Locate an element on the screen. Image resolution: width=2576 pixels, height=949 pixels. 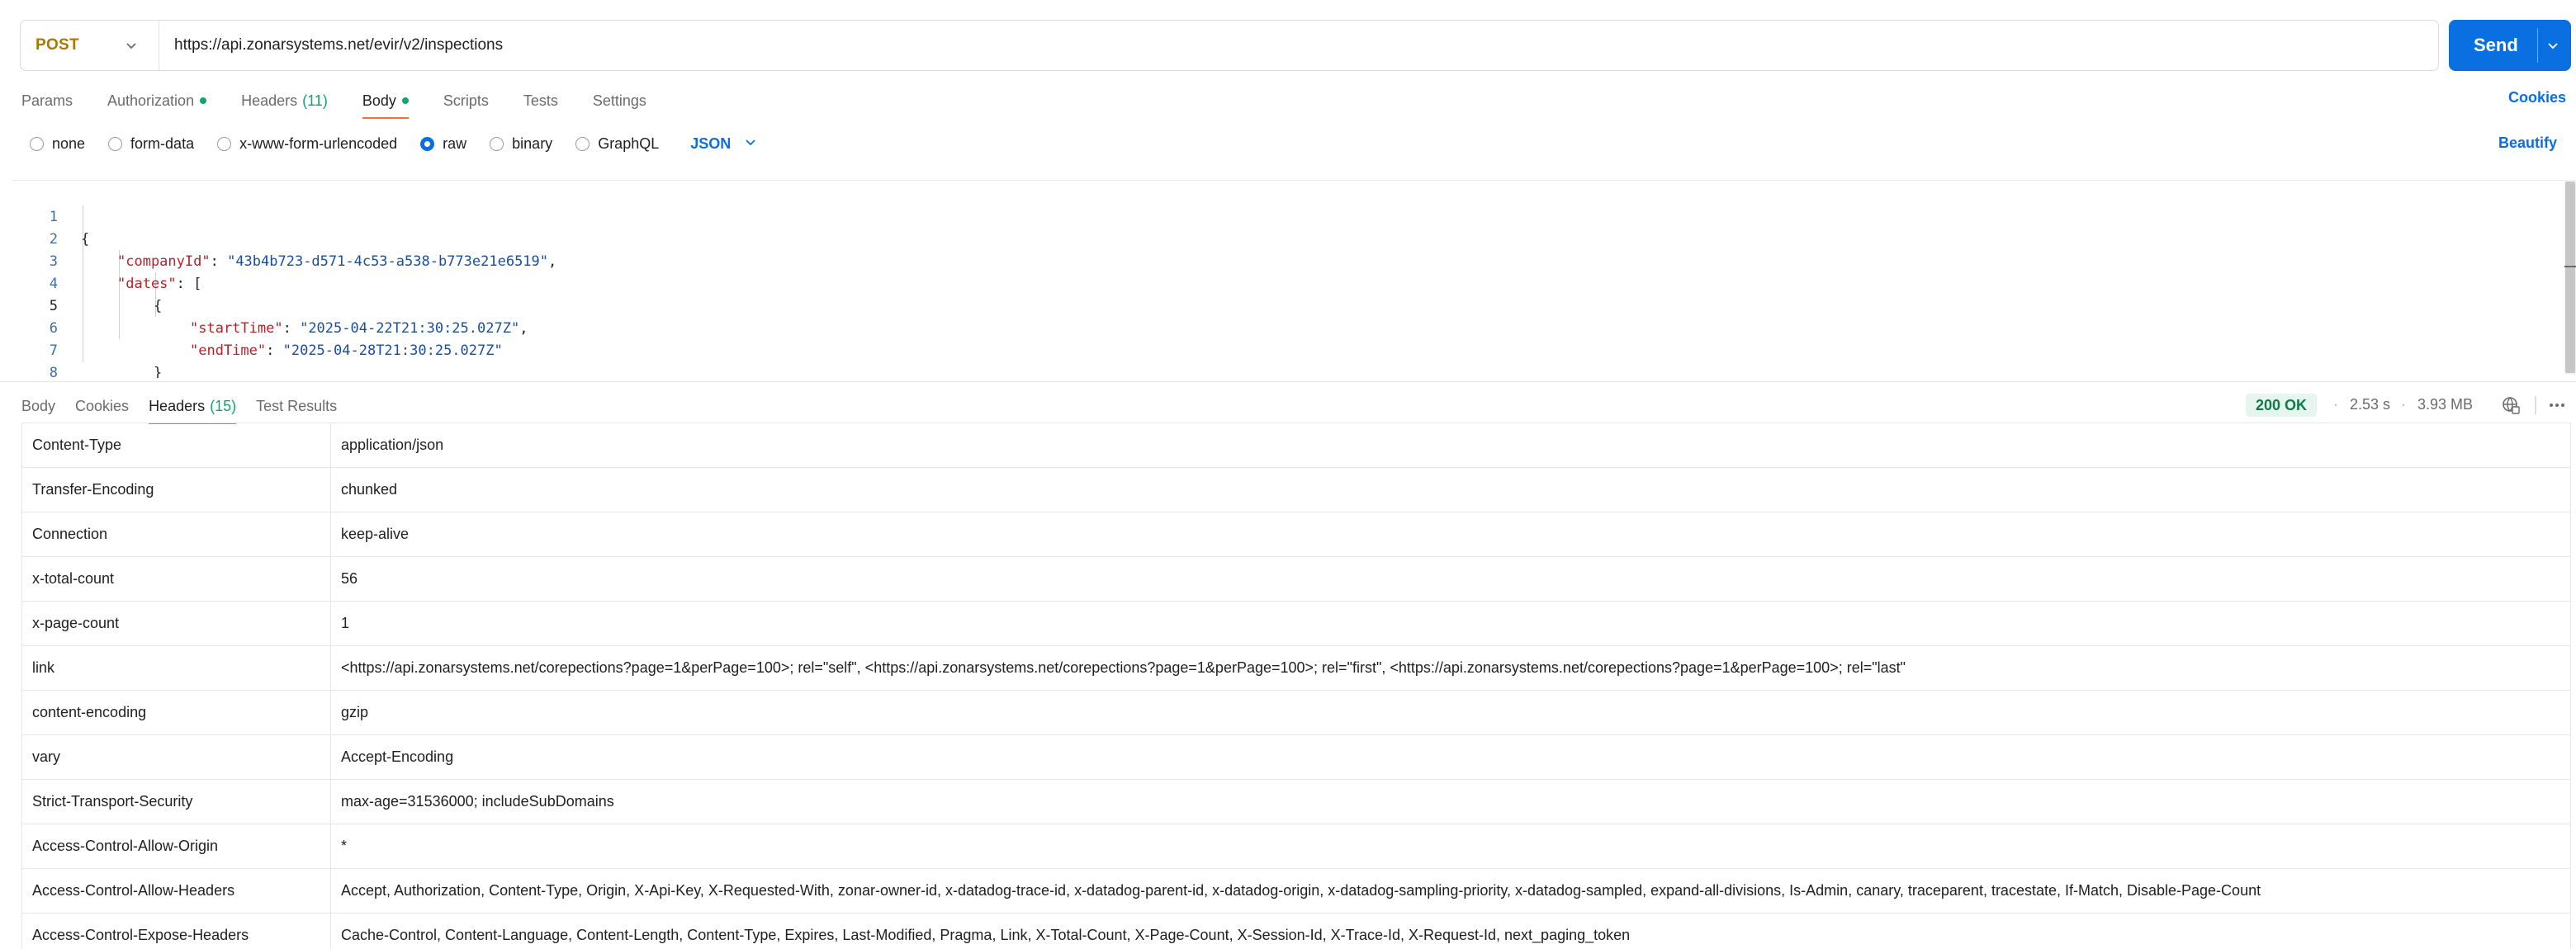
header-value: gzip is located at coordinates (1450, 712).